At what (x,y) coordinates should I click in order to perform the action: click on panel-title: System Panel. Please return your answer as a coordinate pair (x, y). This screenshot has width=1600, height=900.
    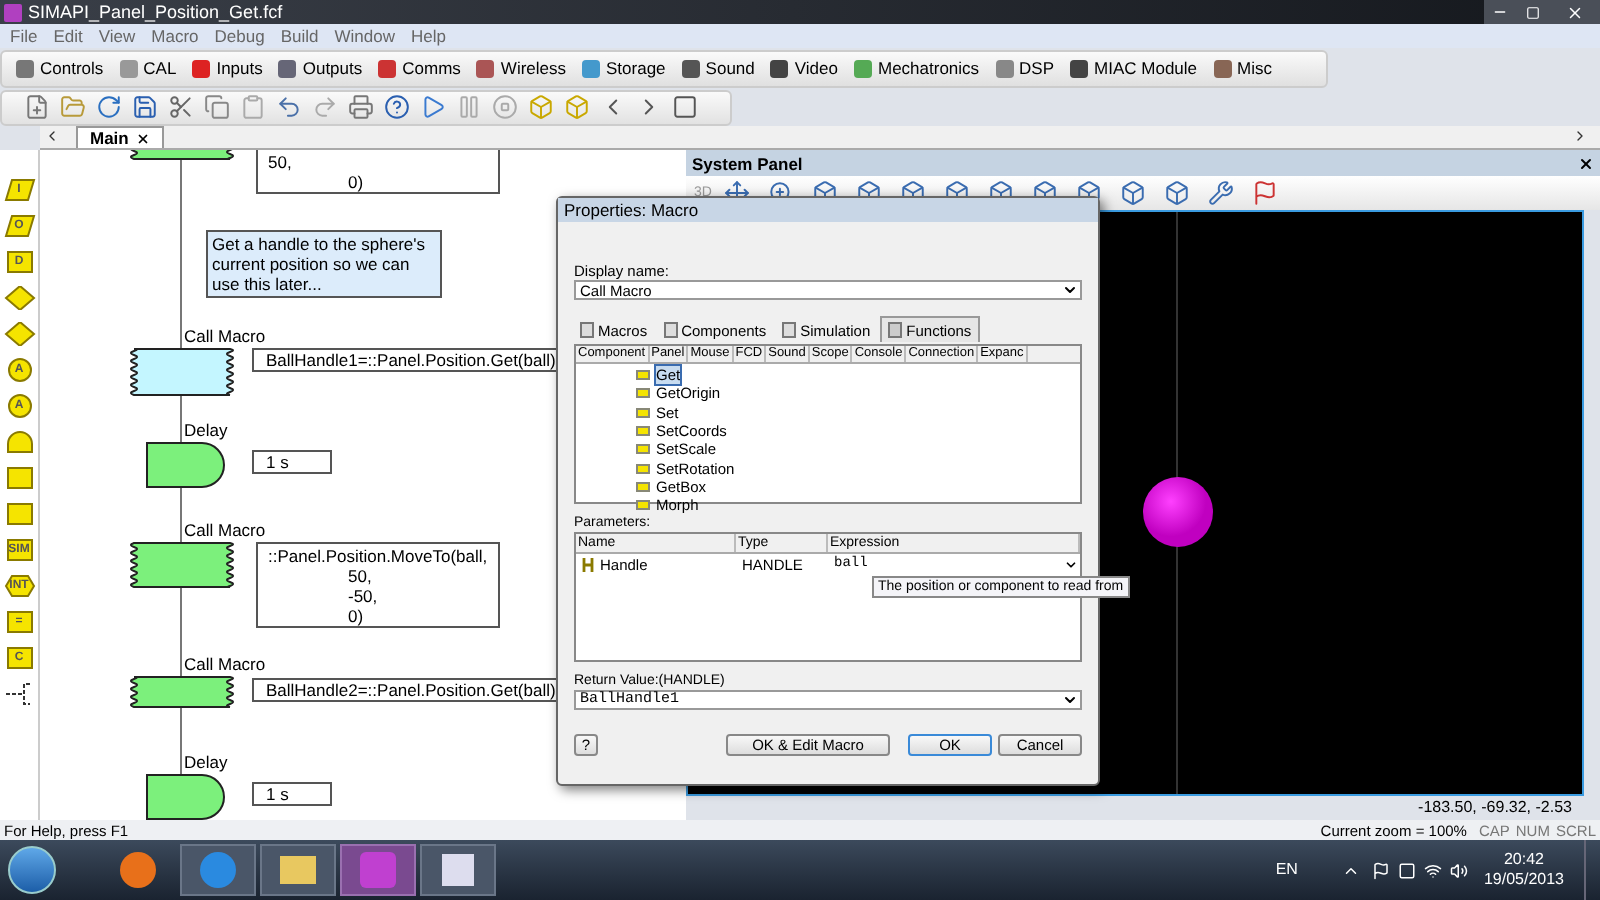
    Looking at the image, I should click on (747, 163).